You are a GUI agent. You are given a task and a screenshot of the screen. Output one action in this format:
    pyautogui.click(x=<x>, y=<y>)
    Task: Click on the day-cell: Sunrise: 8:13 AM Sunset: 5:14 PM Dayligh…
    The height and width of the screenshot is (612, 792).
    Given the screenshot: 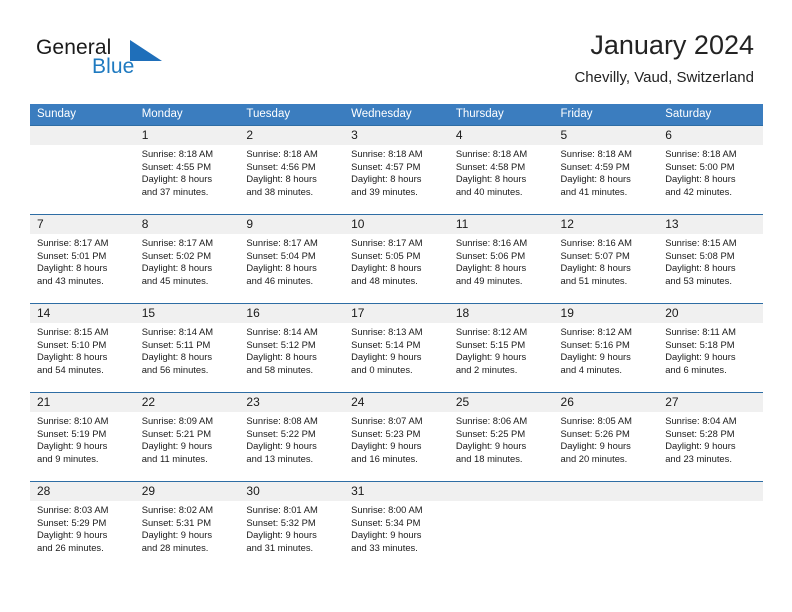 What is the action you would take?
    pyautogui.click(x=396, y=357)
    